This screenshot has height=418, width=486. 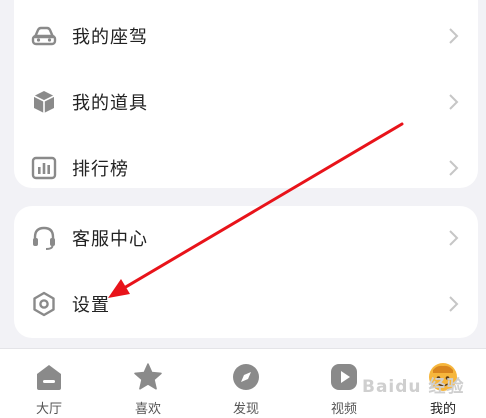 I want to click on tab-discover: 发现, so click(x=246, y=387).